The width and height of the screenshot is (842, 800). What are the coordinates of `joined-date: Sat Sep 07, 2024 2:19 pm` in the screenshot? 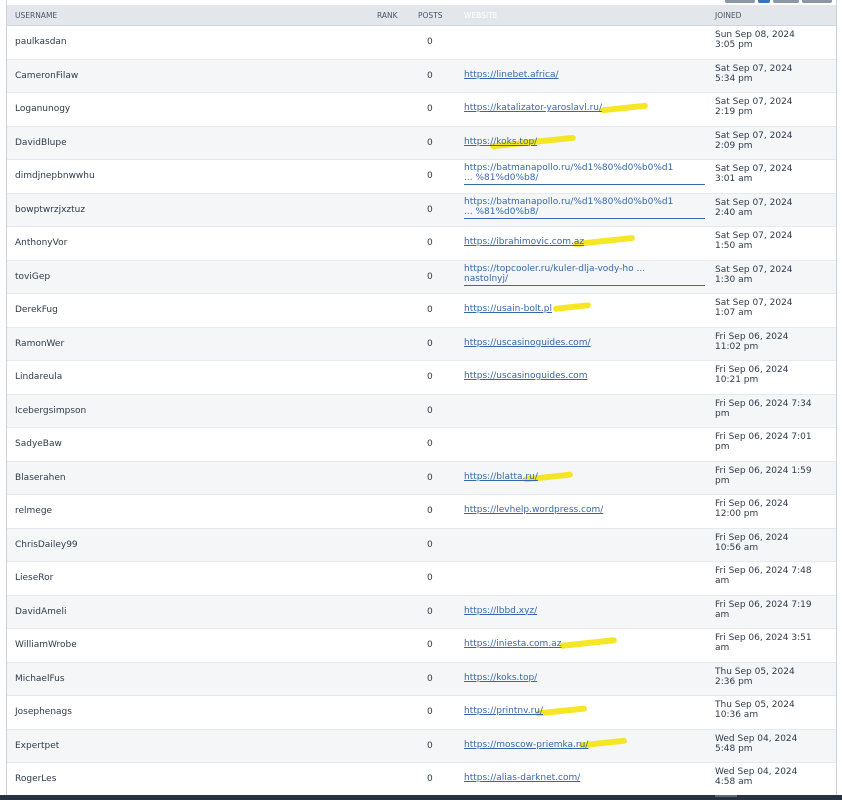 It's located at (773, 107).